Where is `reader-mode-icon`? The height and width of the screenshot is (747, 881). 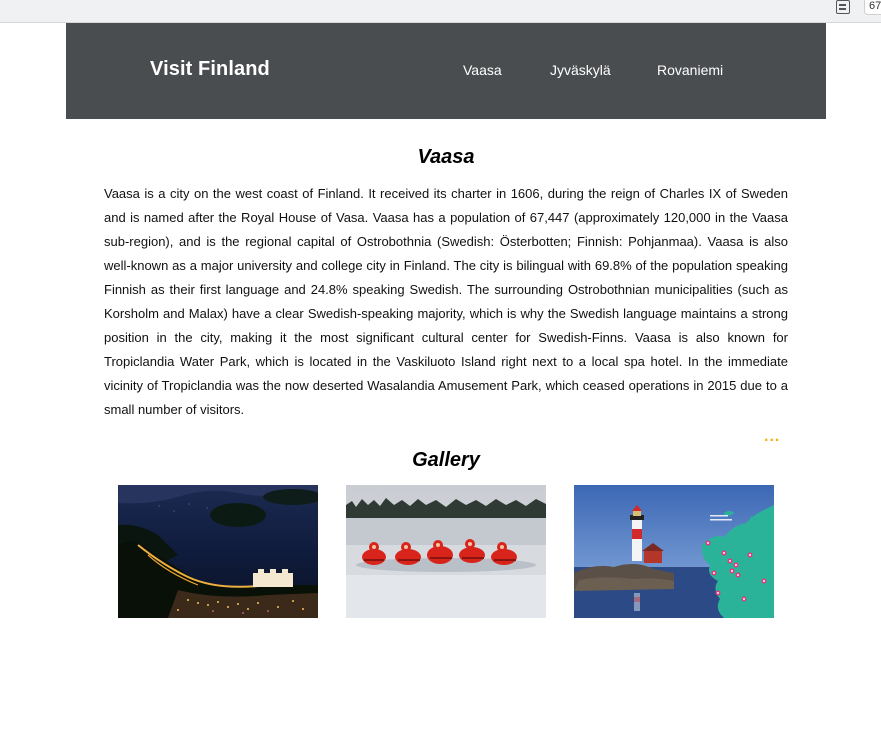
reader-mode-icon is located at coordinates (843, 7).